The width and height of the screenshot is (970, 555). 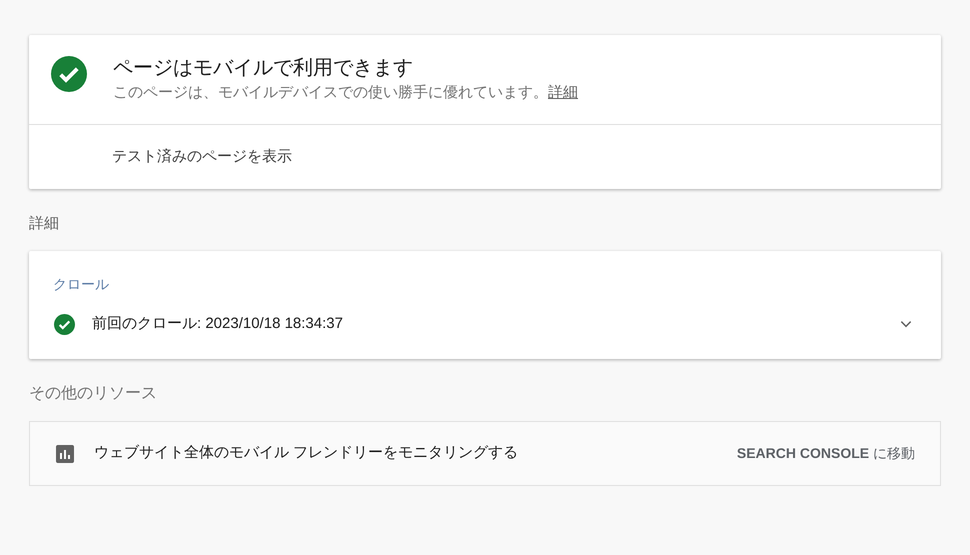 I want to click on last-crawl-text: 前回のクロール: 2023/10/18 18:34:37, so click(x=218, y=324).